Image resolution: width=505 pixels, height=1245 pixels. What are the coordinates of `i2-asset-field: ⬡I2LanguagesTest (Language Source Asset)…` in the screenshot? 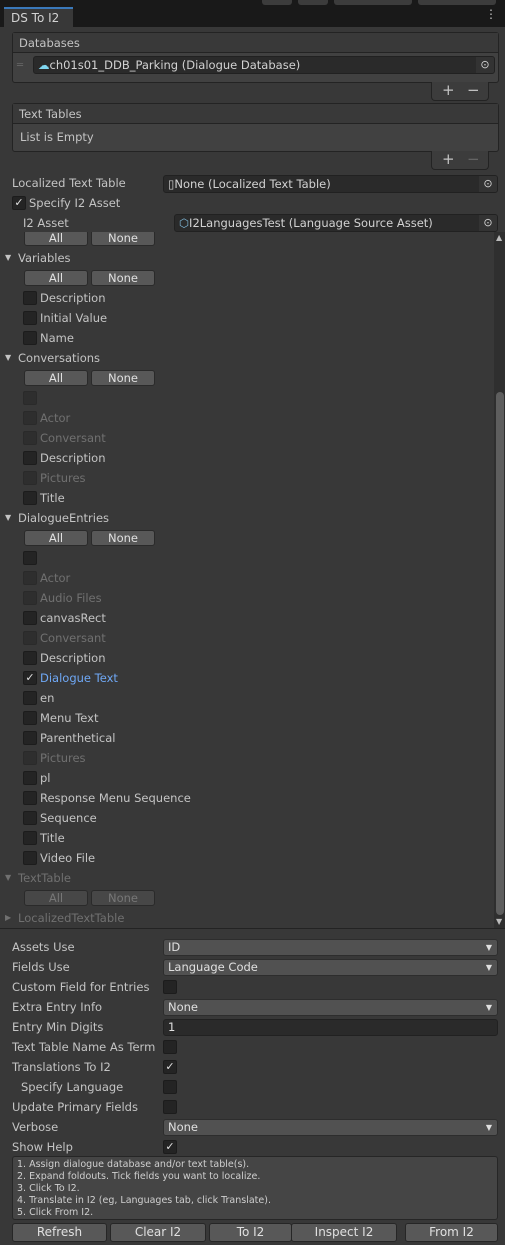 It's located at (336, 223).